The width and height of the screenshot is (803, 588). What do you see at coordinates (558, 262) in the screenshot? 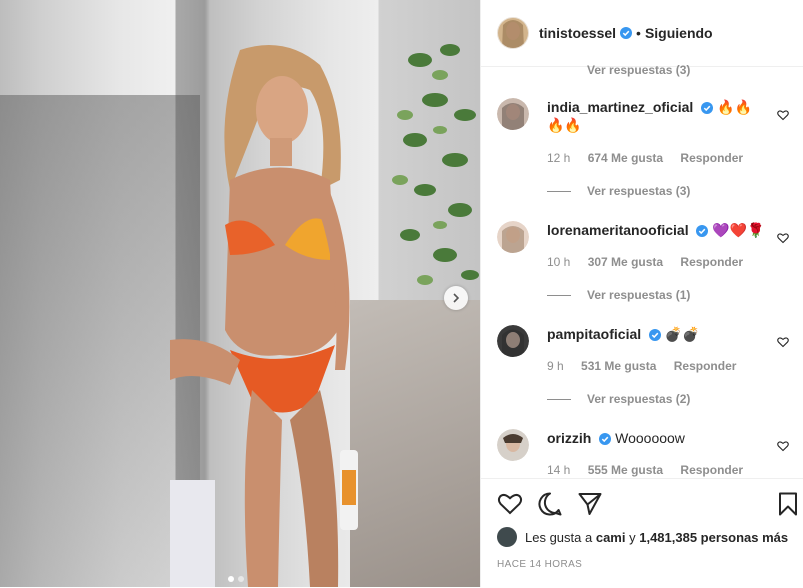
I see `comment-time: 10 h` at bounding box center [558, 262].